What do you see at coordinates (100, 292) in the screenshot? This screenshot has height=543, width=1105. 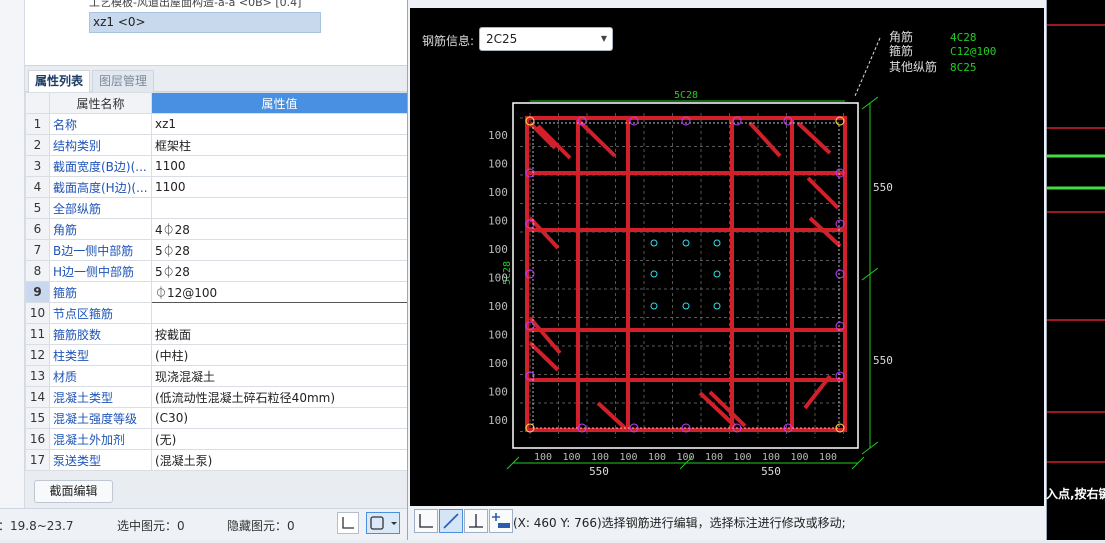 I see `property-name: 箍筋` at bounding box center [100, 292].